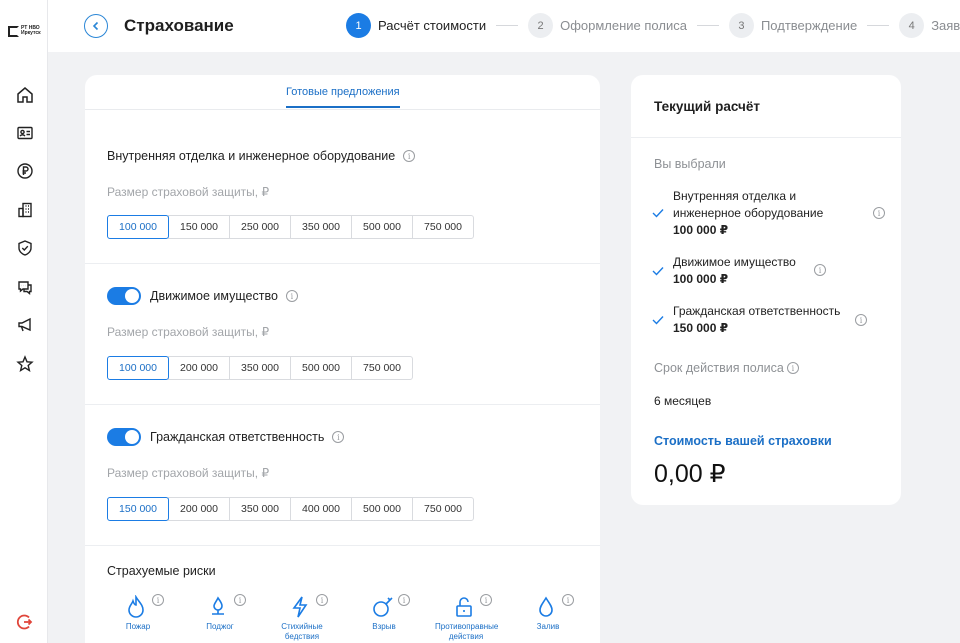 The height and width of the screenshot is (643, 960). Describe the element at coordinates (467, 631) in the screenshot. I see `risk-label: Противоправные действия` at that location.